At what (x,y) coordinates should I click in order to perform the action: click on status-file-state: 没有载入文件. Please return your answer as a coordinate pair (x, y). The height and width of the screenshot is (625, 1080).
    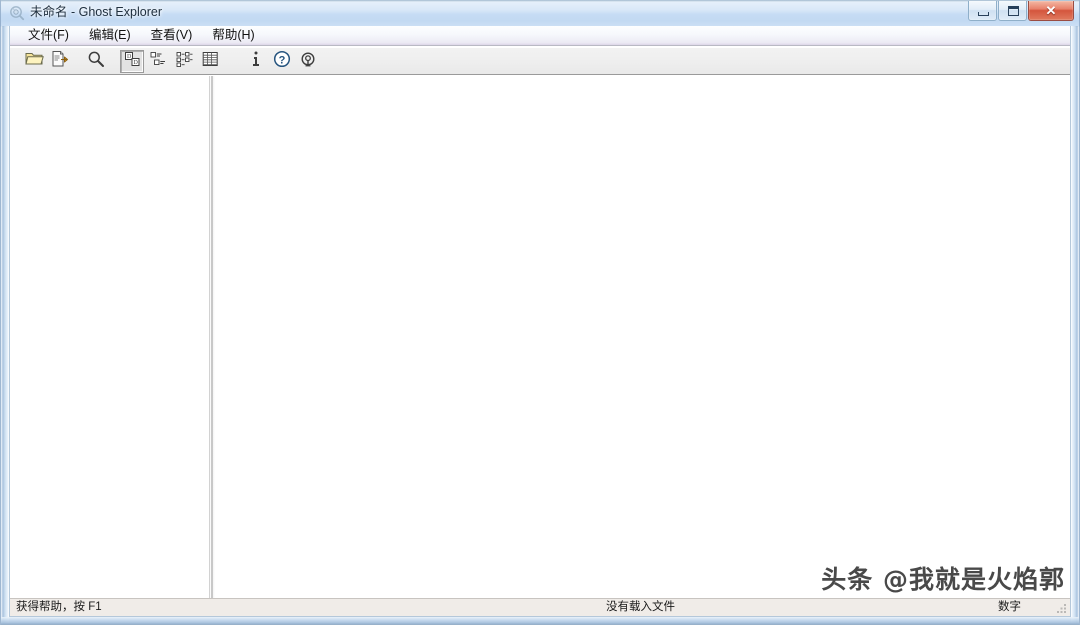
    Looking at the image, I should click on (640, 607).